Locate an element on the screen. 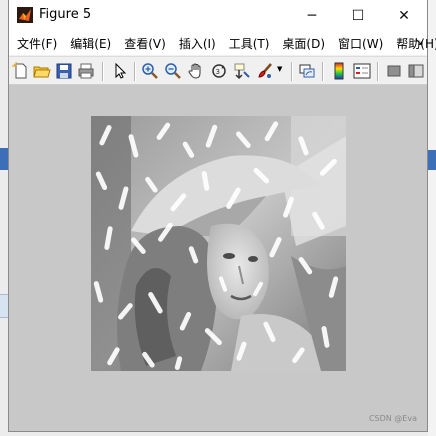 This screenshot has width=436, height=436. minimize-icon: ─ is located at coordinates (312, 15).